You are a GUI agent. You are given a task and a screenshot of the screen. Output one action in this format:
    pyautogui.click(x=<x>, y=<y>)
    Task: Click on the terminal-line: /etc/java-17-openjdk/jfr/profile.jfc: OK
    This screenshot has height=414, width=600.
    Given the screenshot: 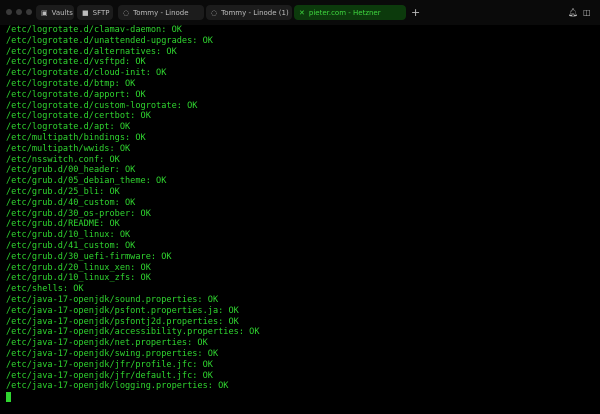 What is the action you would take?
    pyautogui.click(x=109, y=364)
    